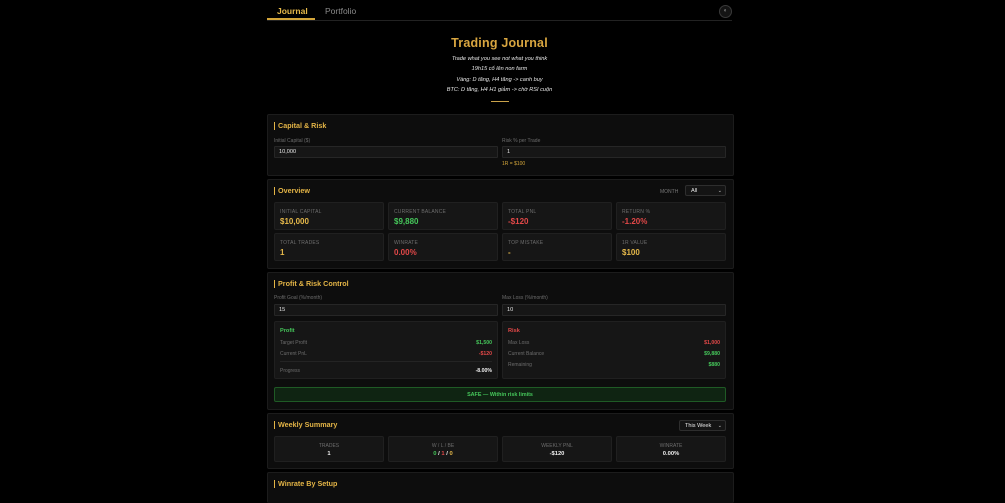 The width and height of the screenshot is (1005, 503). Describe the element at coordinates (386, 310) in the screenshot. I see `profit-goal-input: 15` at that location.